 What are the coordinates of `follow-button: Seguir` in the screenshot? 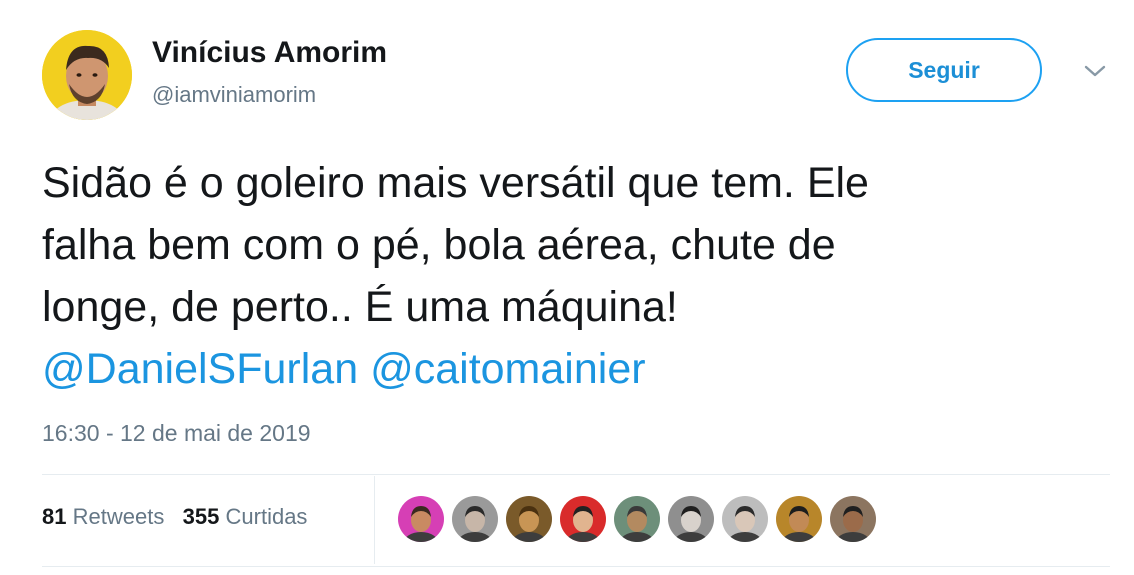 It's located at (944, 70).